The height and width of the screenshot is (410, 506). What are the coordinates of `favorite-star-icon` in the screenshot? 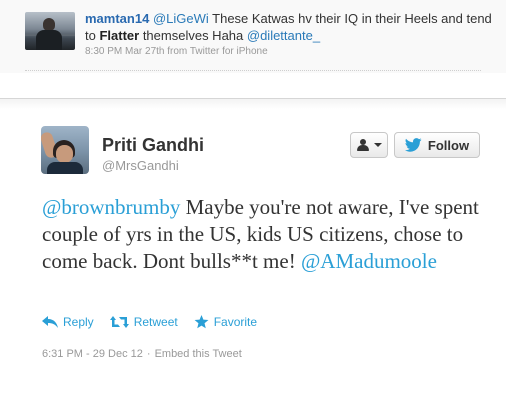 It's located at (201, 322).